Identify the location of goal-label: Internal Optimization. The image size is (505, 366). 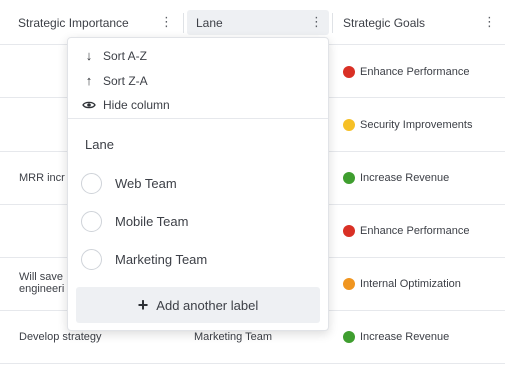
(410, 284).